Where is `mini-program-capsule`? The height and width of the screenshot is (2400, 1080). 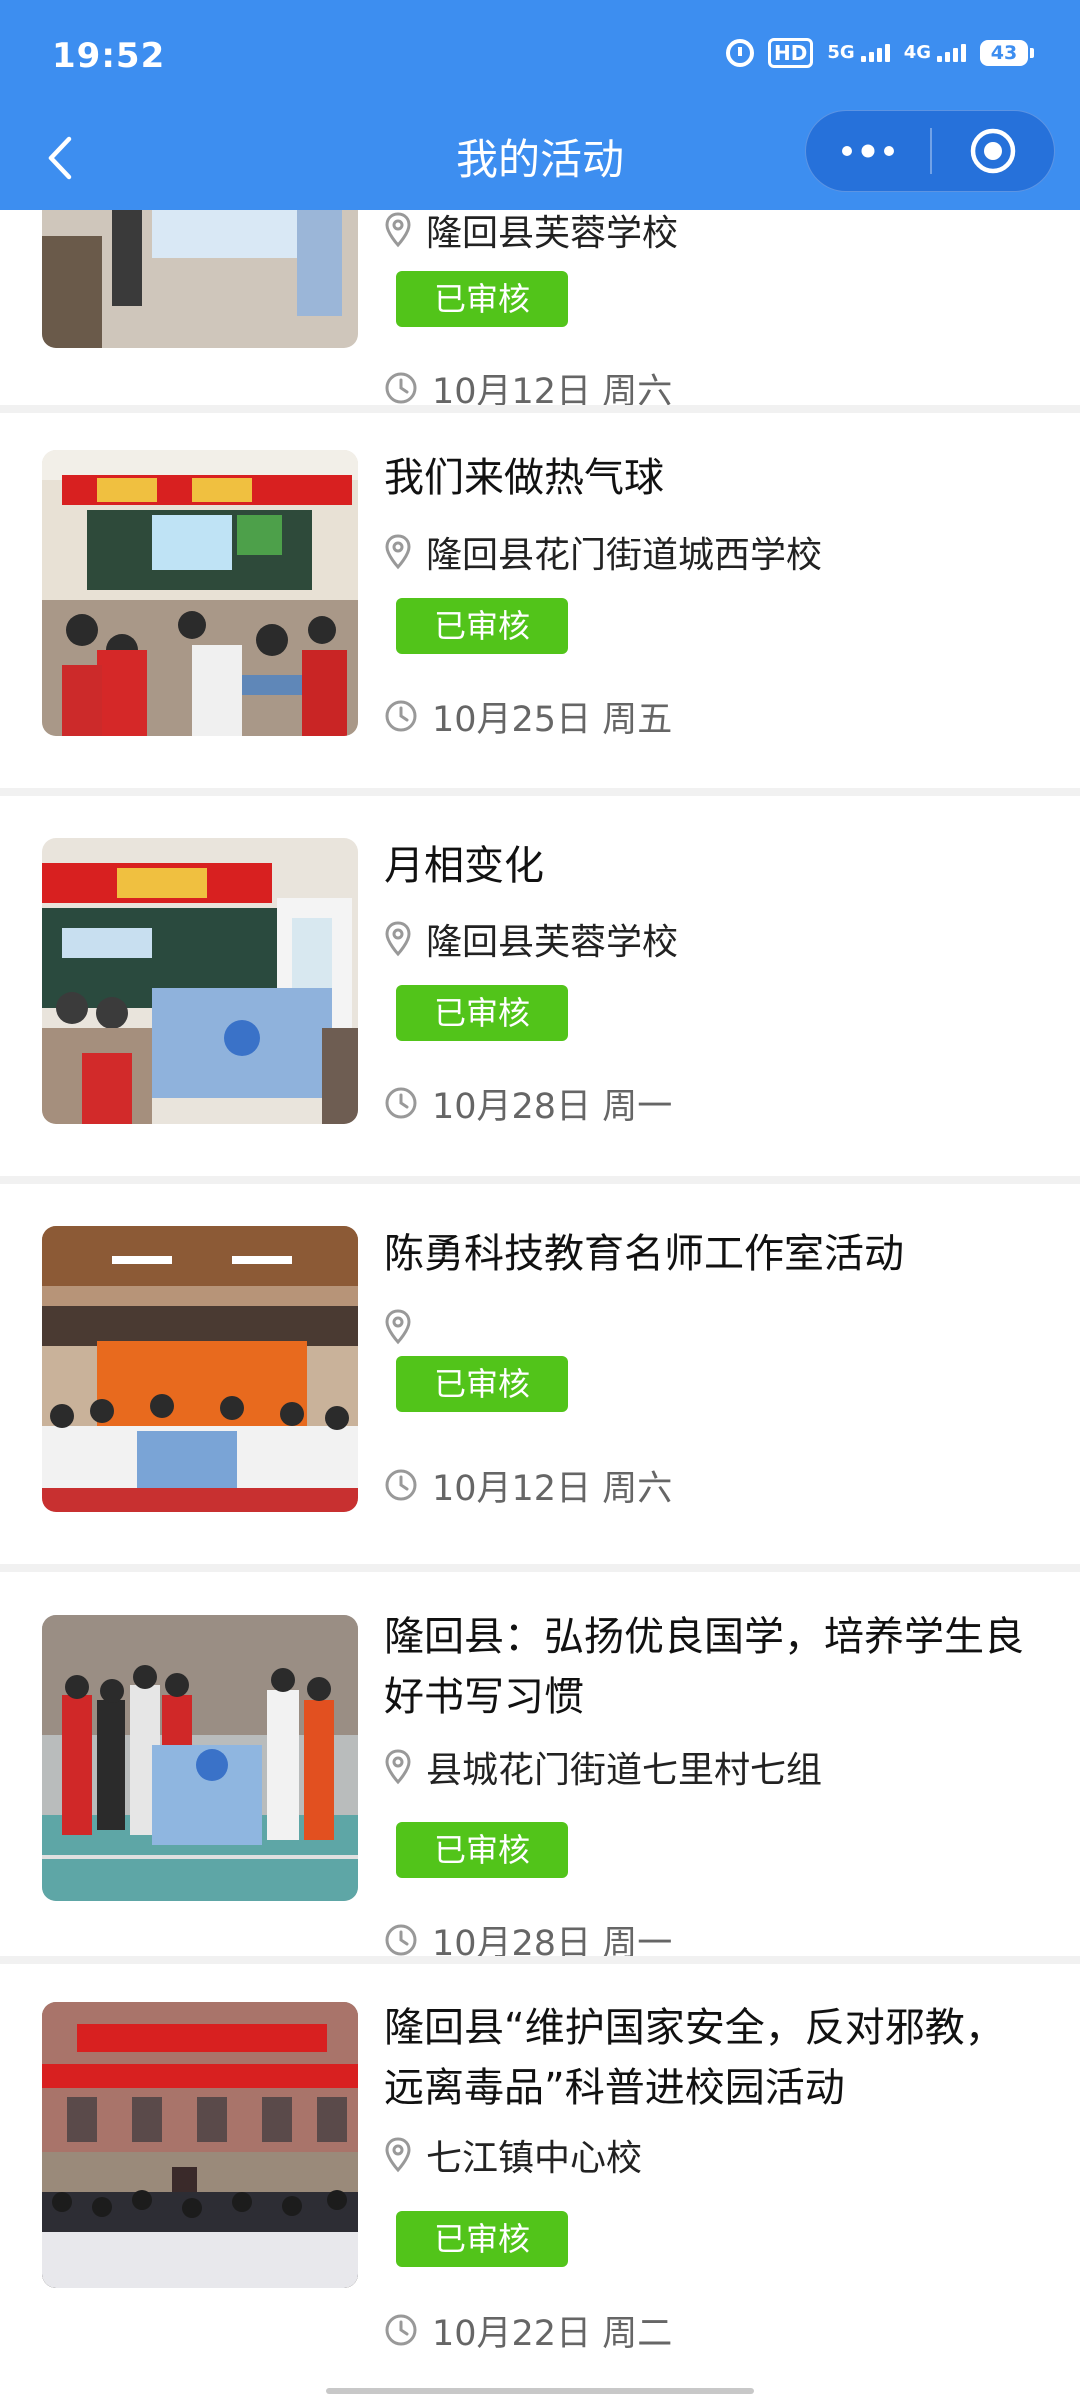 mini-program-capsule is located at coordinates (930, 151).